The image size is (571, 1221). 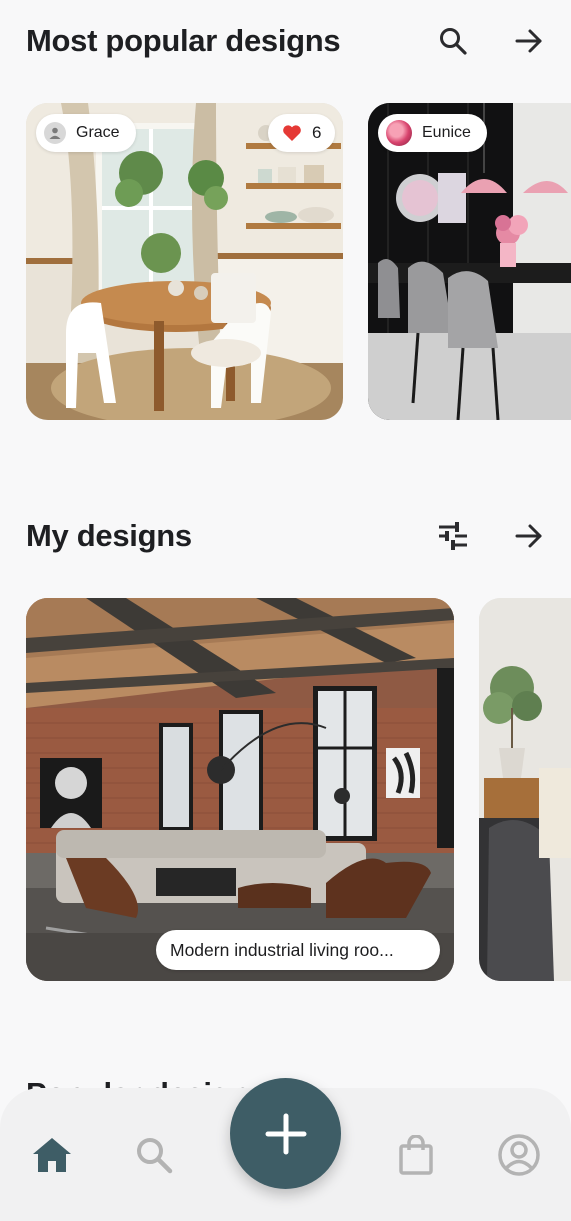 What do you see at coordinates (446, 132) in the screenshot?
I see `author-name: Eunice` at bounding box center [446, 132].